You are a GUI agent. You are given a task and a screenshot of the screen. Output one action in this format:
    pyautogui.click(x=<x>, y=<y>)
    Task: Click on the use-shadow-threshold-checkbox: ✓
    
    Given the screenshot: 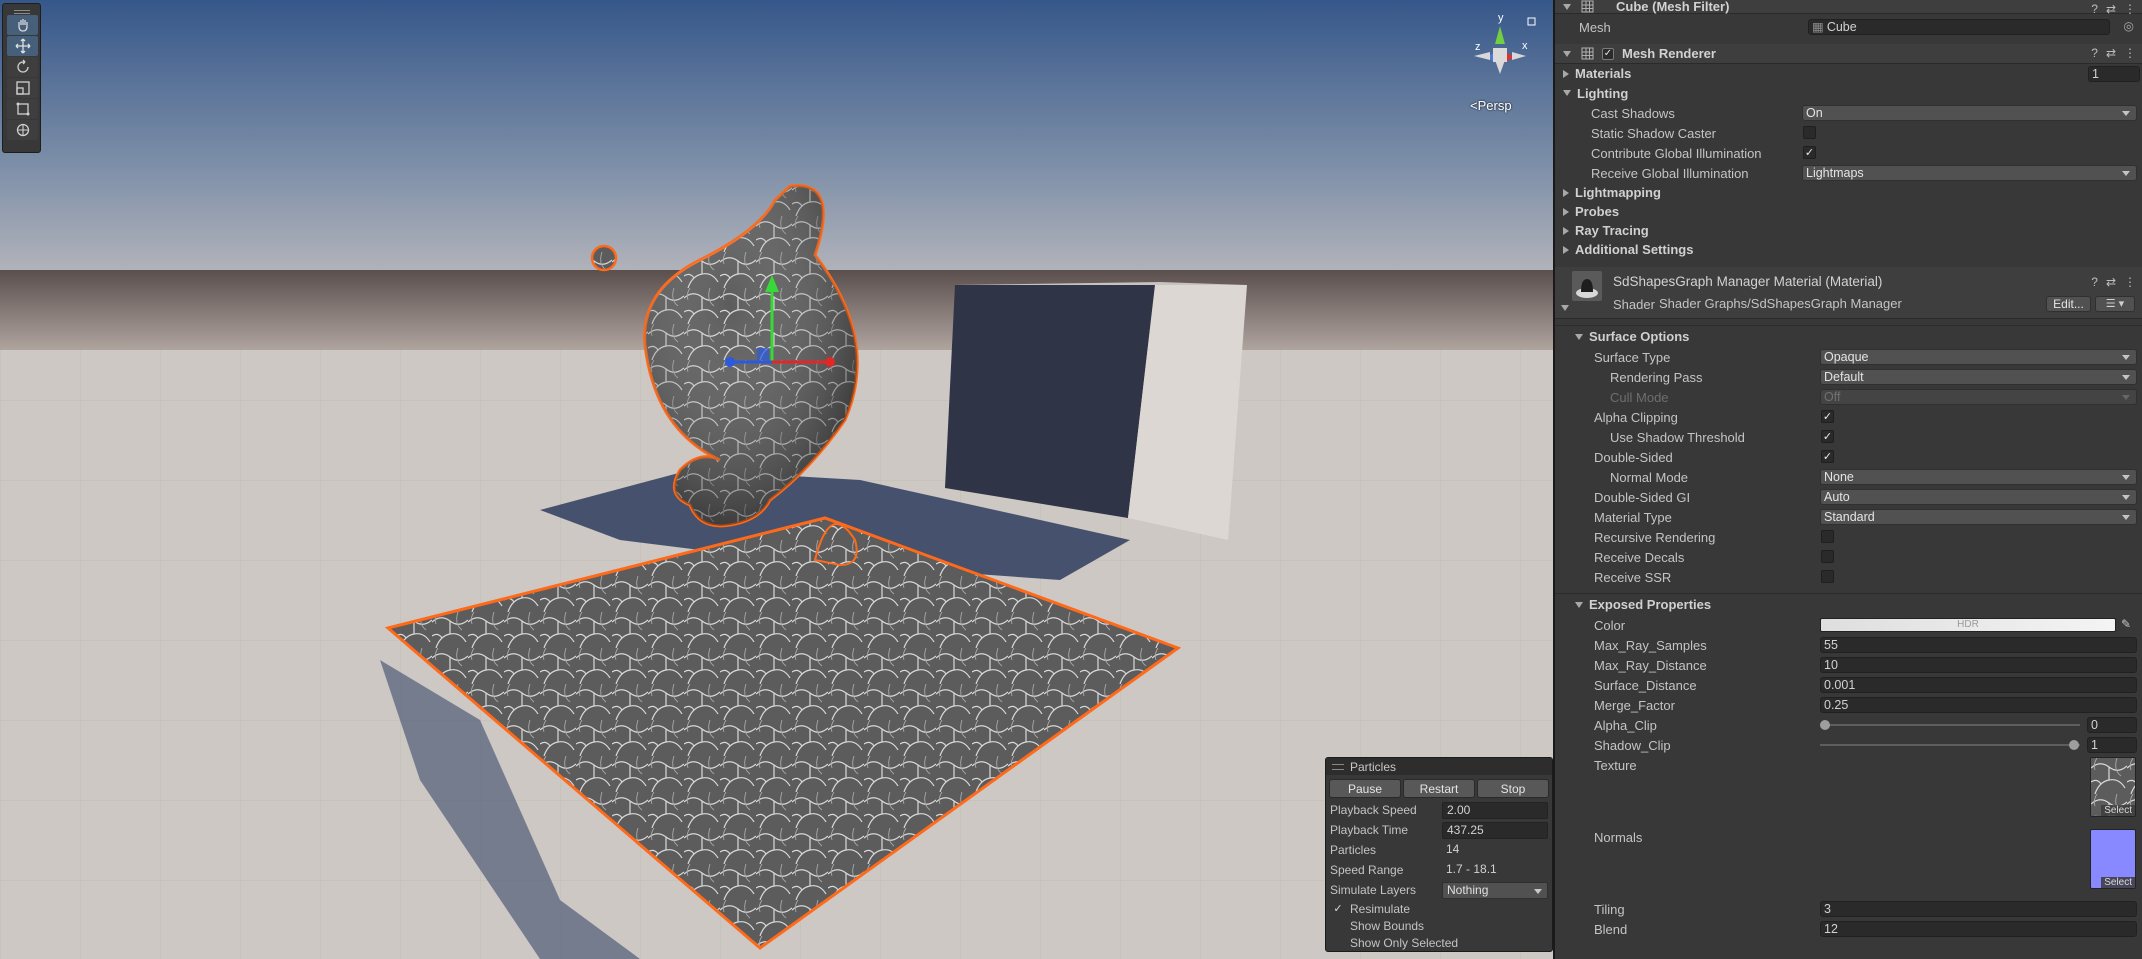 What is the action you would take?
    pyautogui.click(x=1827, y=436)
    